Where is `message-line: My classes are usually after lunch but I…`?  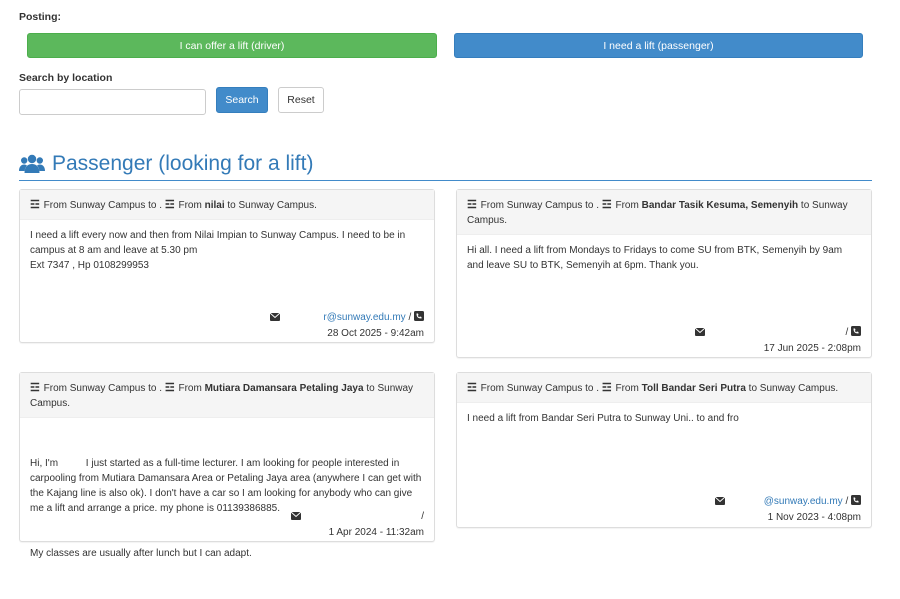
message-line: My classes are usually after lunch but I… is located at coordinates (141, 553).